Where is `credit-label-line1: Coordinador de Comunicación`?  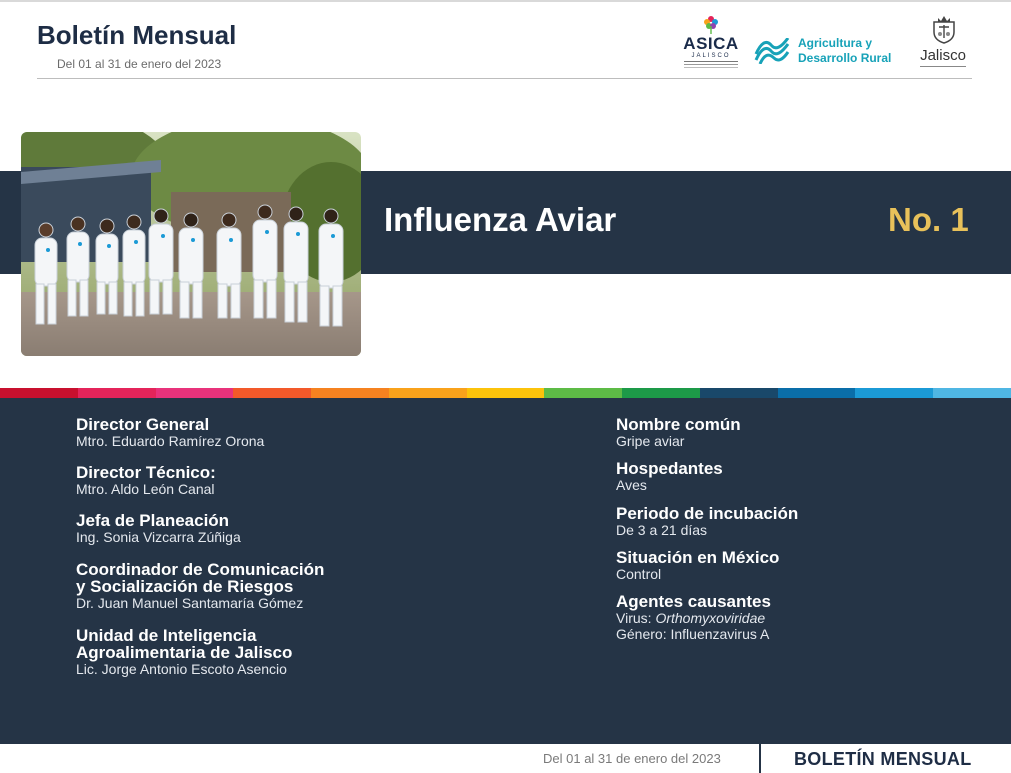
credit-label-line1: Coordinador de Comunicación is located at coordinates (200, 569).